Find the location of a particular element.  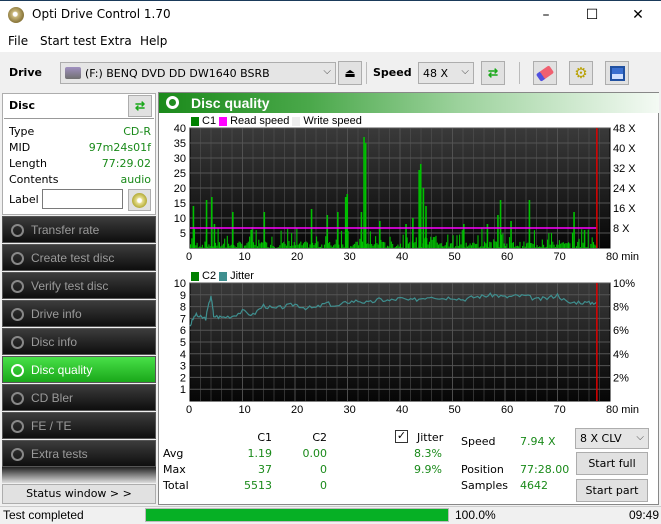

settings-button: ⚙ is located at coordinates (581, 73).